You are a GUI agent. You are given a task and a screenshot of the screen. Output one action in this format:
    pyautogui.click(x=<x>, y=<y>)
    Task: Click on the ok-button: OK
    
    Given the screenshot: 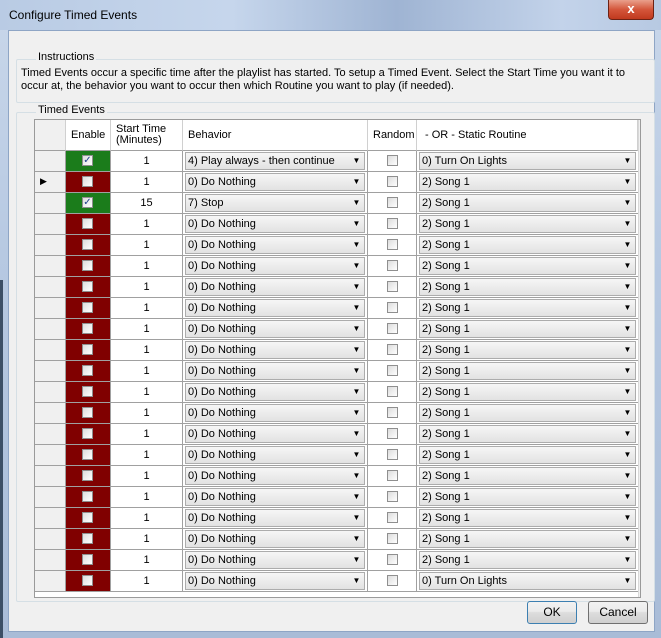 What is the action you would take?
    pyautogui.click(x=552, y=612)
    